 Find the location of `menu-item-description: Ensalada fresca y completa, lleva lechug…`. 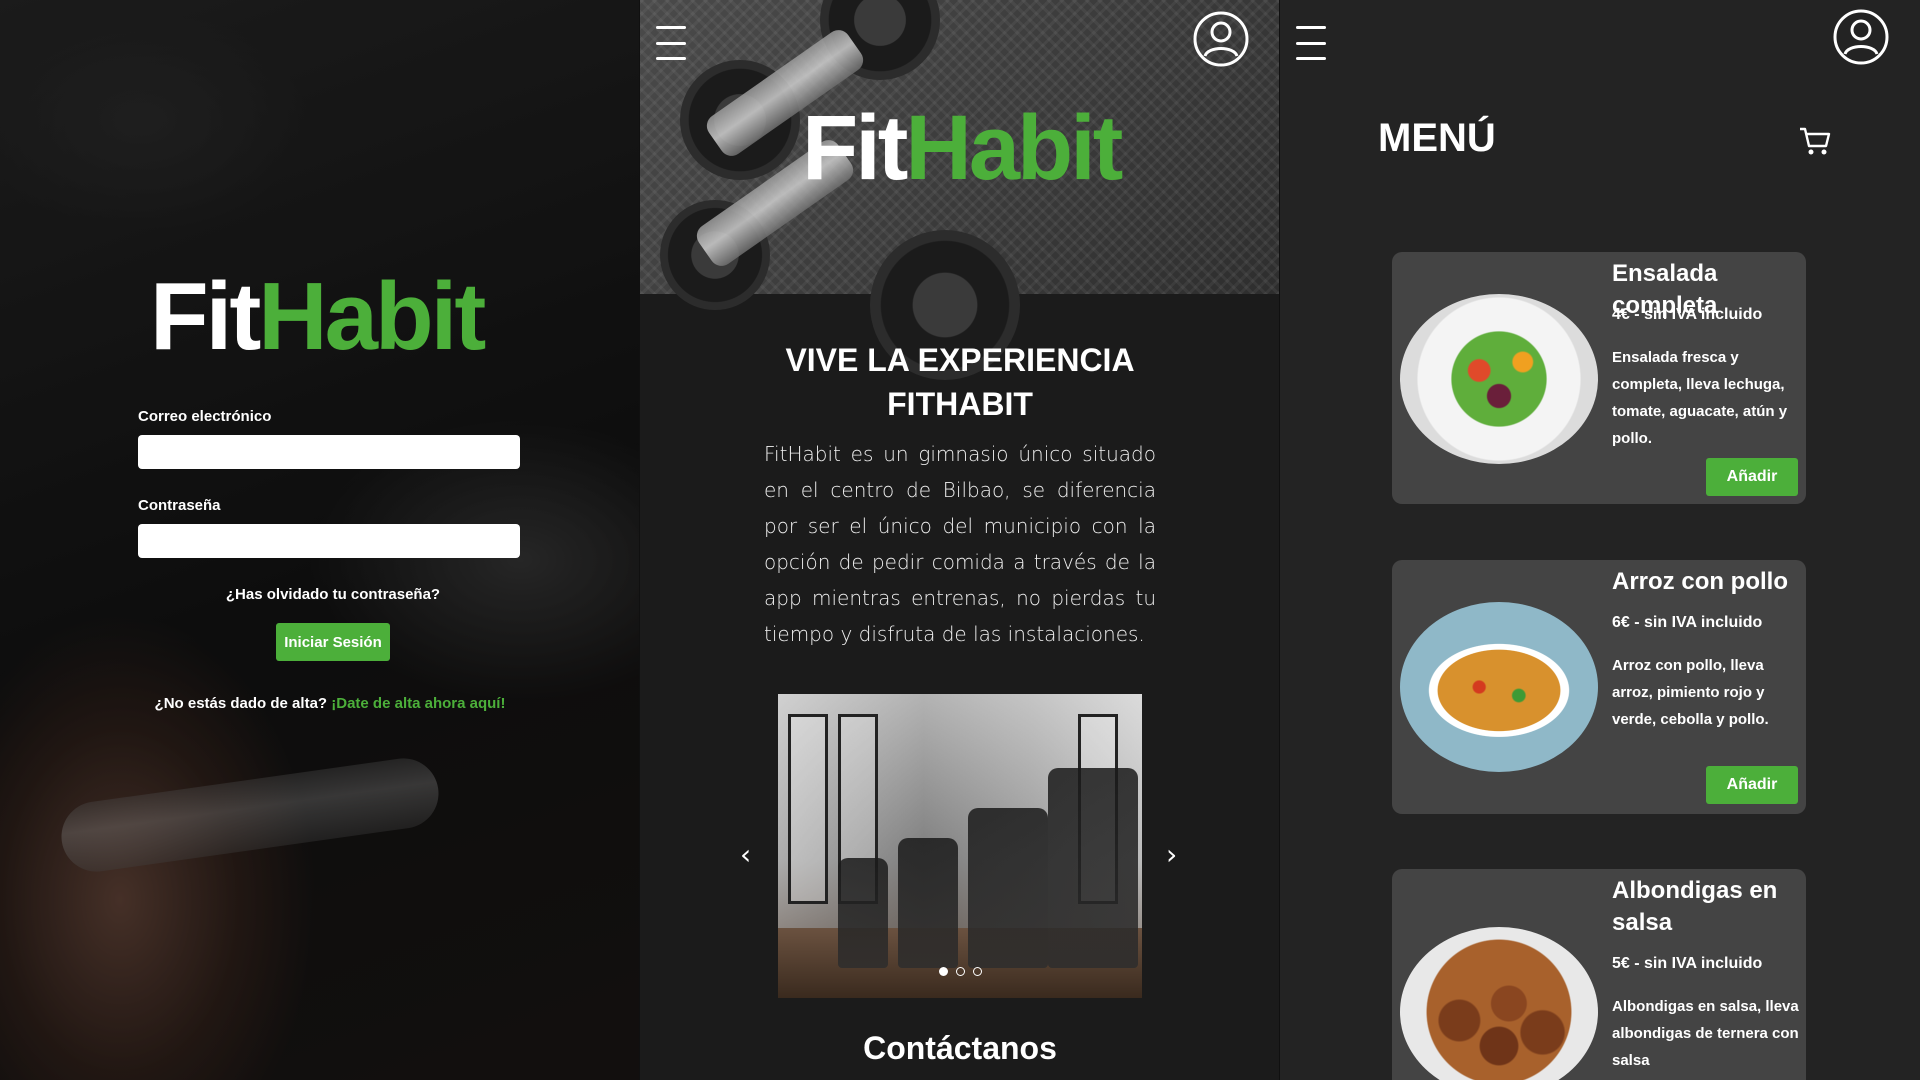

menu-item-description: Ensalada fresca y completa, lleva lechug… is located at coordinates (1700, 398).